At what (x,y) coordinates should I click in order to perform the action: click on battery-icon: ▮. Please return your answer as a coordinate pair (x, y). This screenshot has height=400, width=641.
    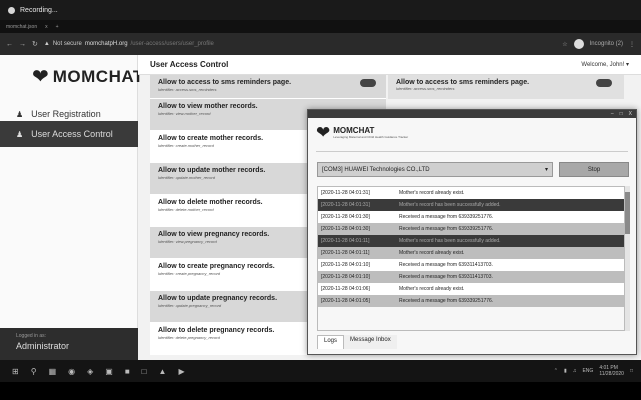
    Looking at the image, I should click on (565, 371).